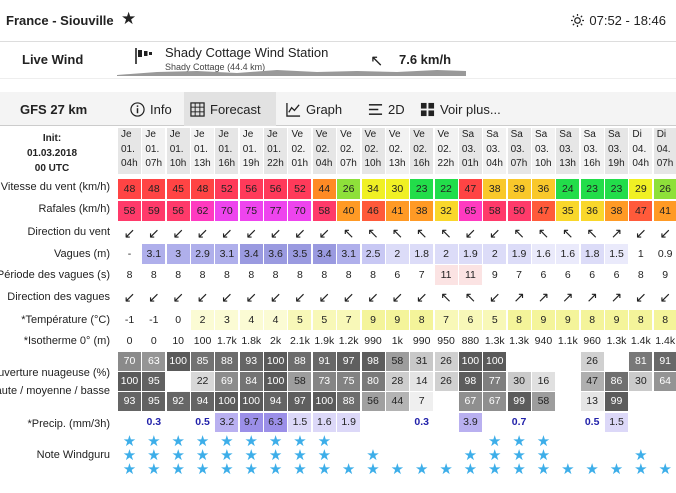 The width and height of the screenshot is (676, 493). Describe the element at coordinates (427, 109) in the screenshot. I see `apps-grid-icon` at that location.